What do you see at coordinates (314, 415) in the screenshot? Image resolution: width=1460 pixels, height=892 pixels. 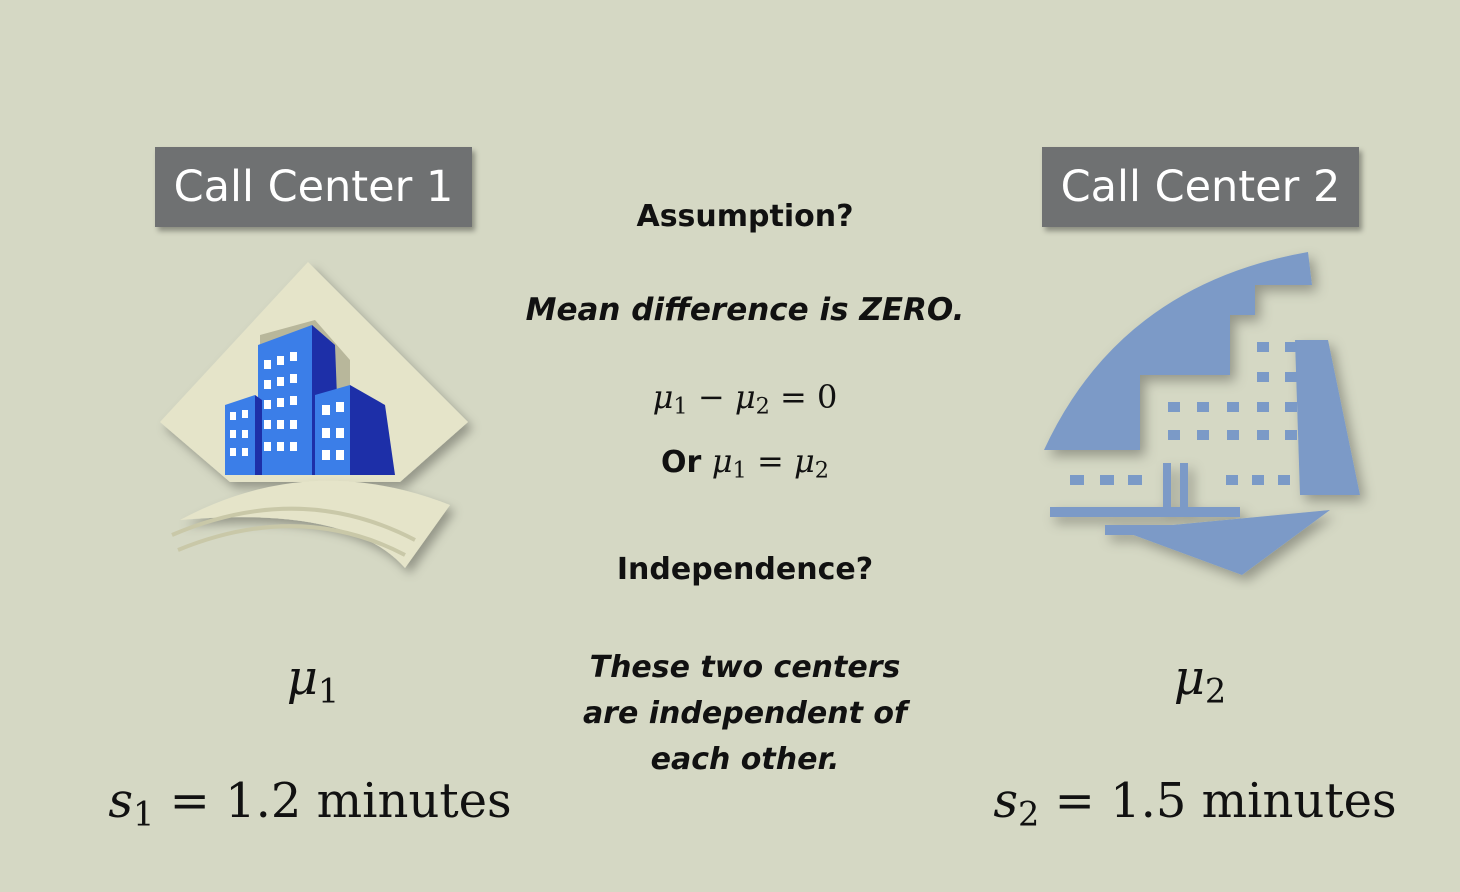 I see `office-buildings-icon` at bounding box center [314, 415].